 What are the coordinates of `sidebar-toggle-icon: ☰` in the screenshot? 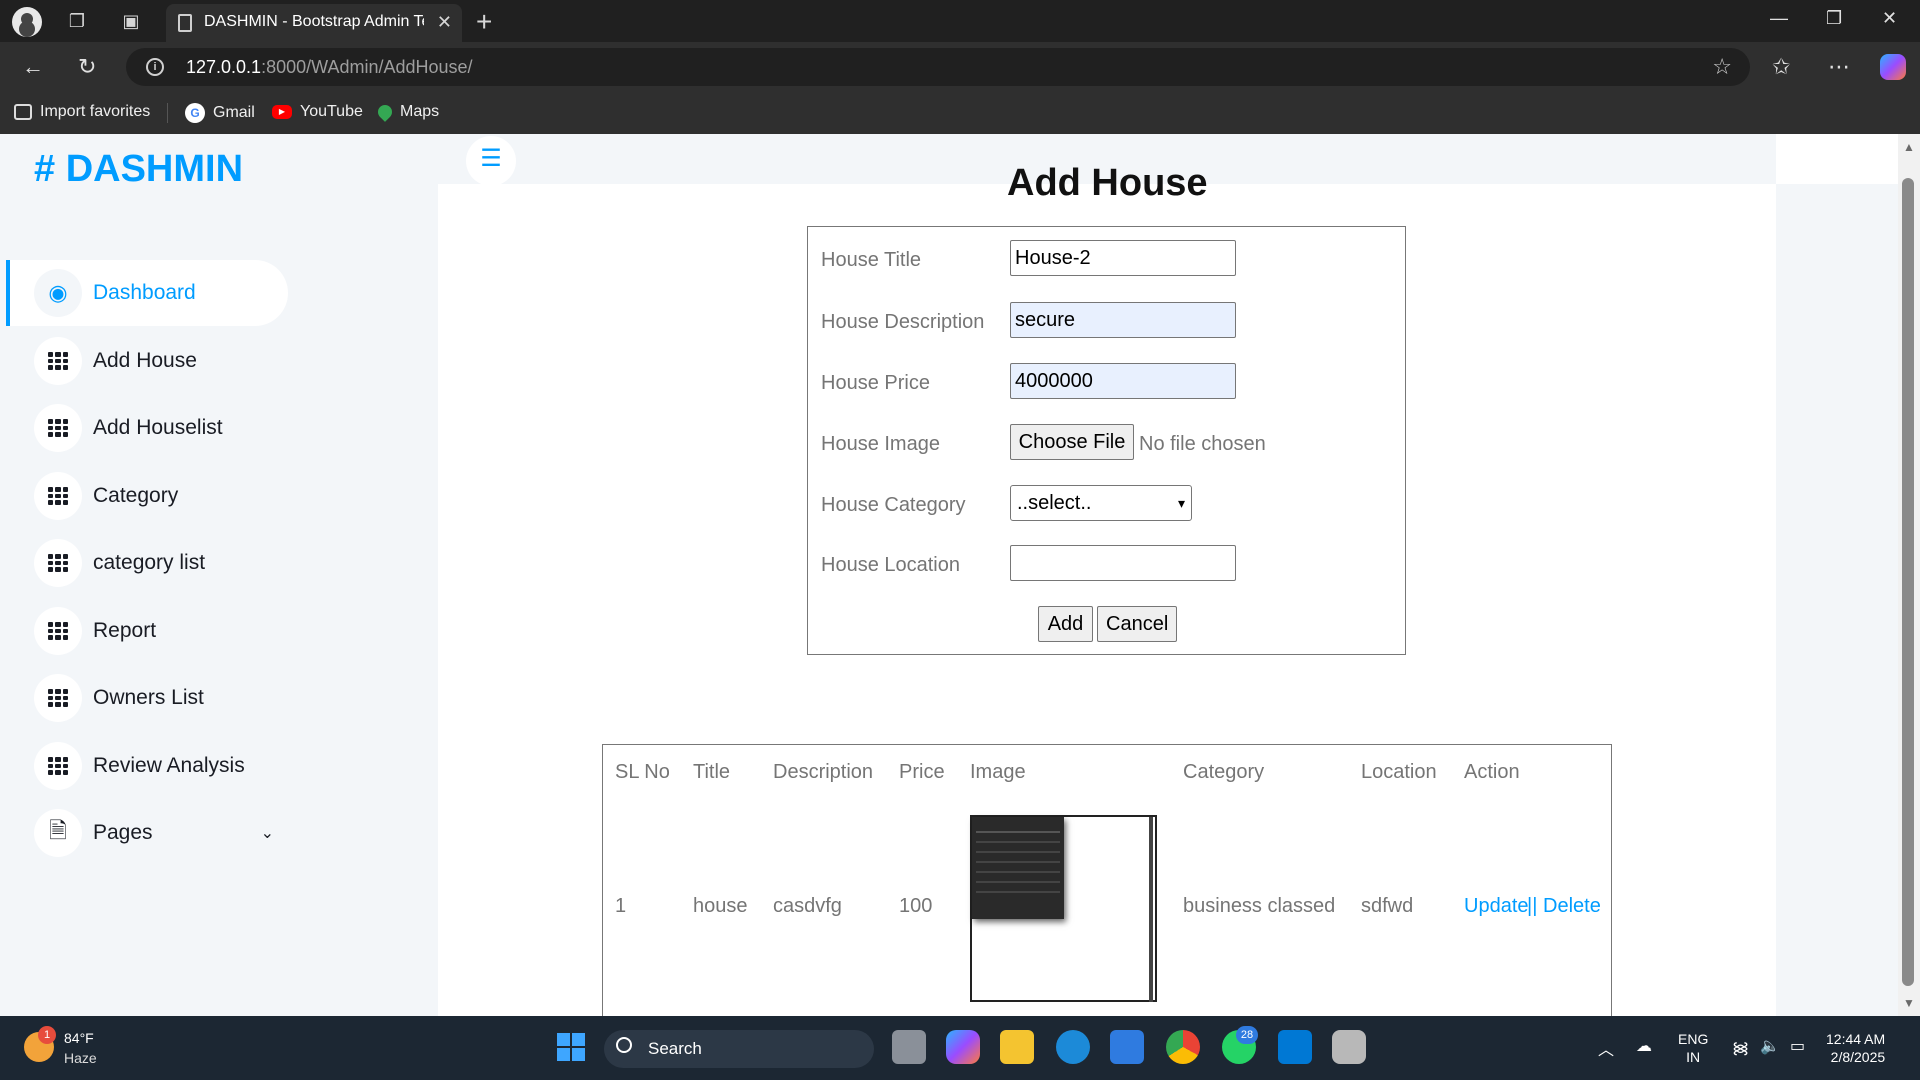 It's located at (491, 161).